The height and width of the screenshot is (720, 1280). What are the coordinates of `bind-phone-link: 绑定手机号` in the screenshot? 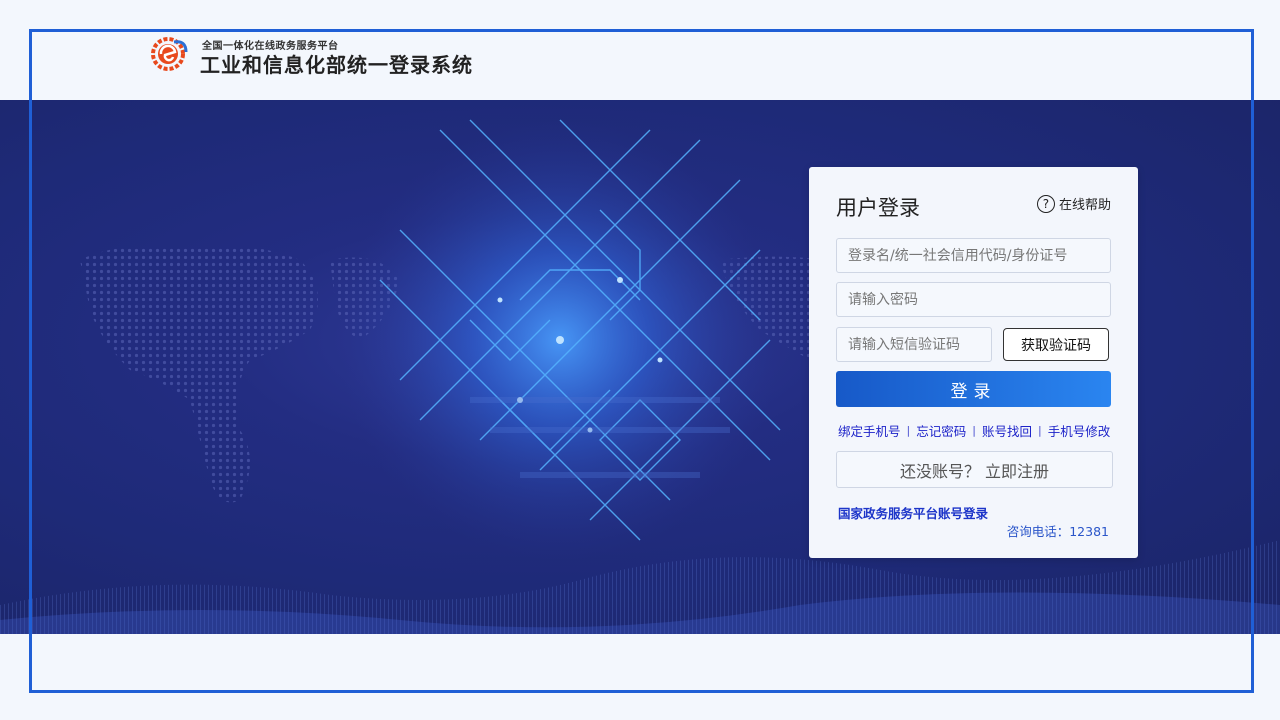 It's located at (869, 430).